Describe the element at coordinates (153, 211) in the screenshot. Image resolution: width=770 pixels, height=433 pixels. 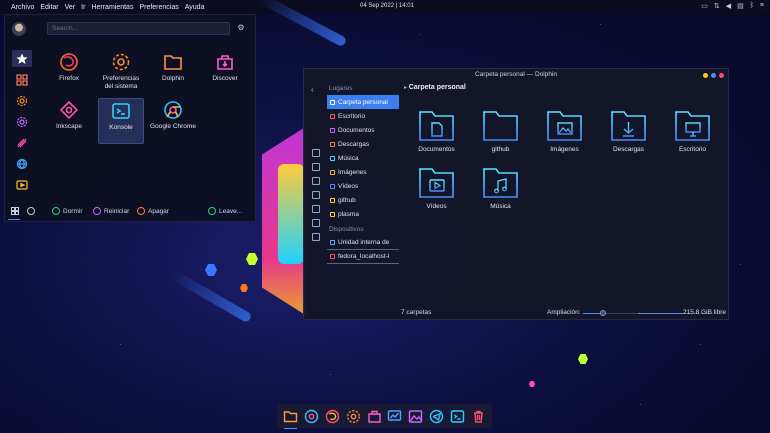
I see `shutdown-button: Apagar` at that location.